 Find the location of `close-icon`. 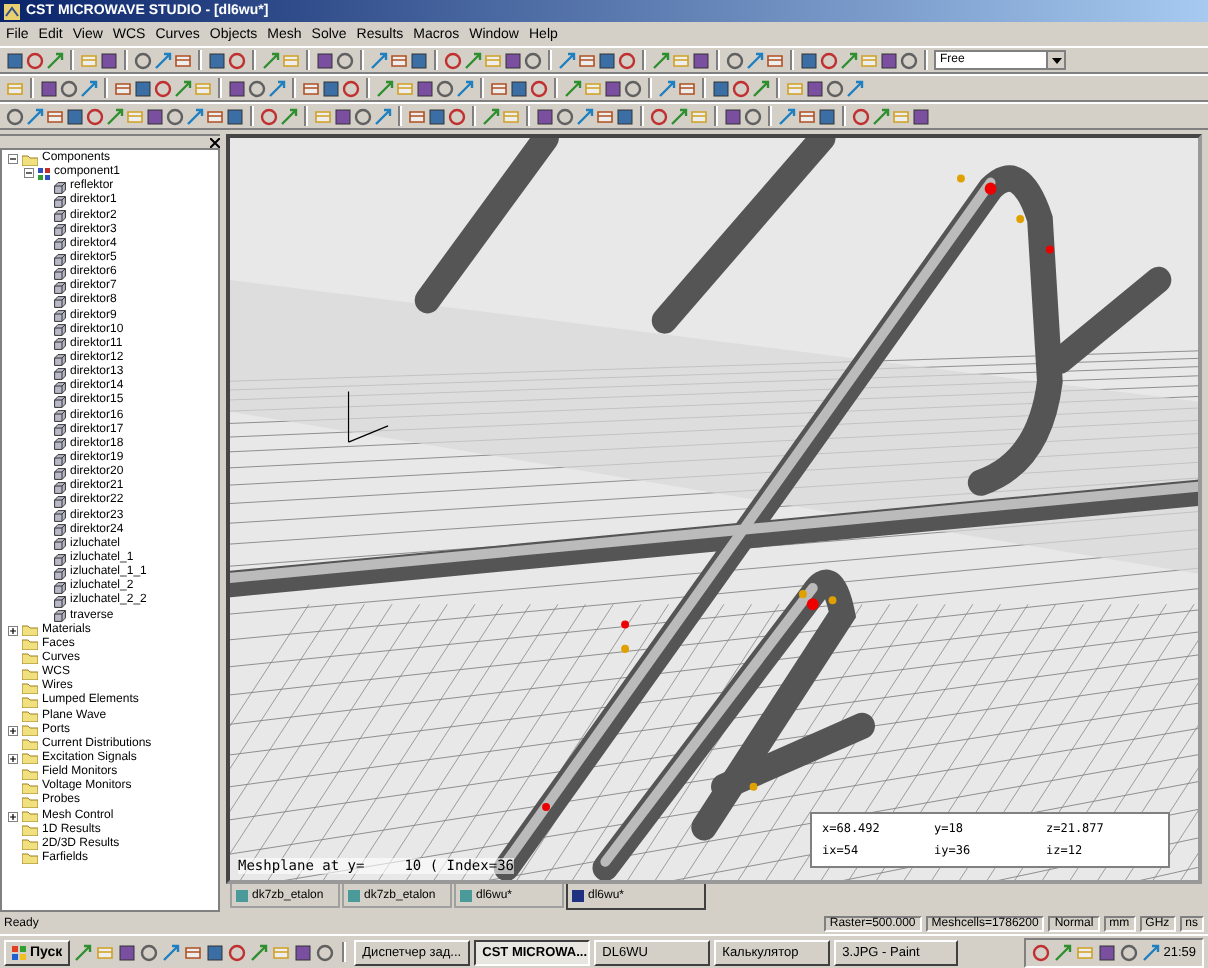

close-icon is located at coordinates (215, 142).